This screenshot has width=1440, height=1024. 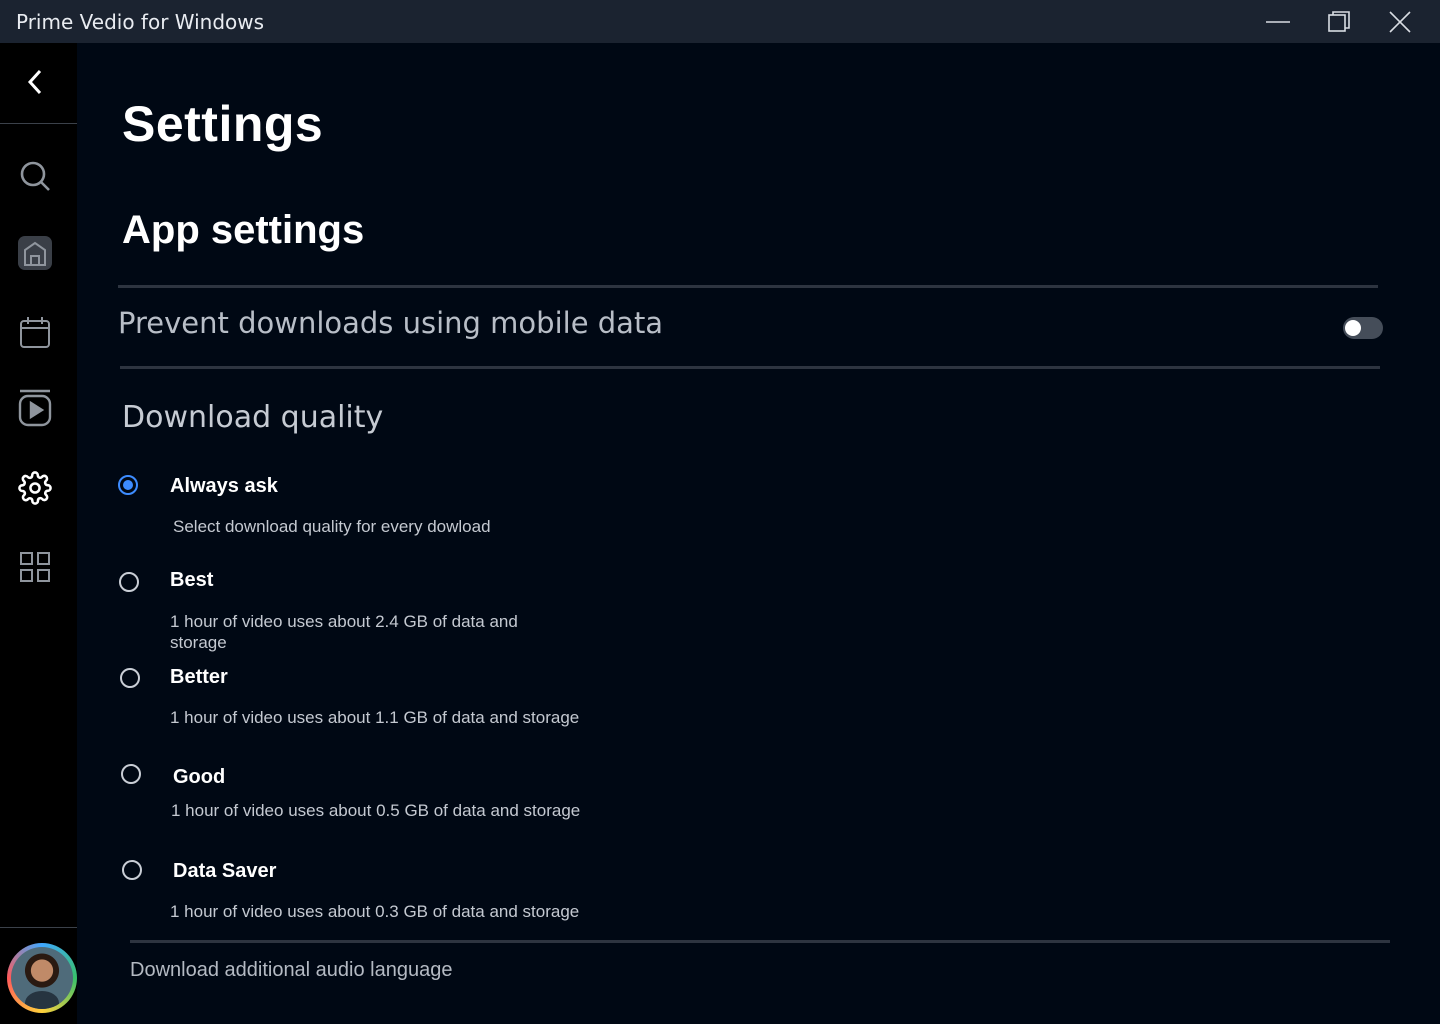 What do you see at coordinates (291, 970) in the screenshot?
I see `audio-language-setting: Download additional audio language` at bounding box center [291, 970].